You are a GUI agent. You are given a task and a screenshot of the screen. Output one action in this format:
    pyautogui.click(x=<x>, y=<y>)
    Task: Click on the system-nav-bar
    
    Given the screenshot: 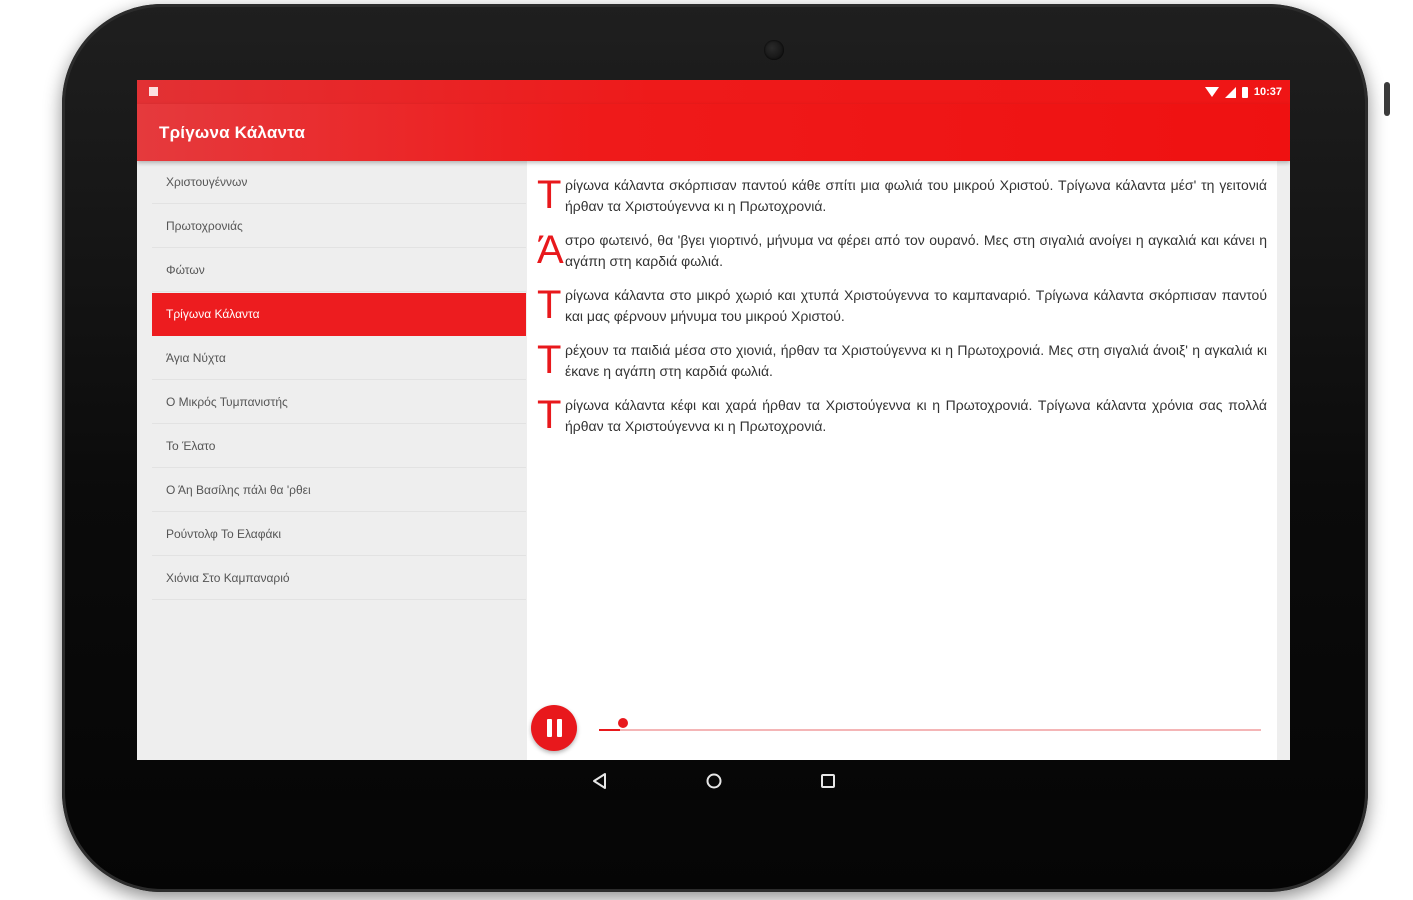 What is the action you would take?
    pyautogui.click(x=713, y=781)
    